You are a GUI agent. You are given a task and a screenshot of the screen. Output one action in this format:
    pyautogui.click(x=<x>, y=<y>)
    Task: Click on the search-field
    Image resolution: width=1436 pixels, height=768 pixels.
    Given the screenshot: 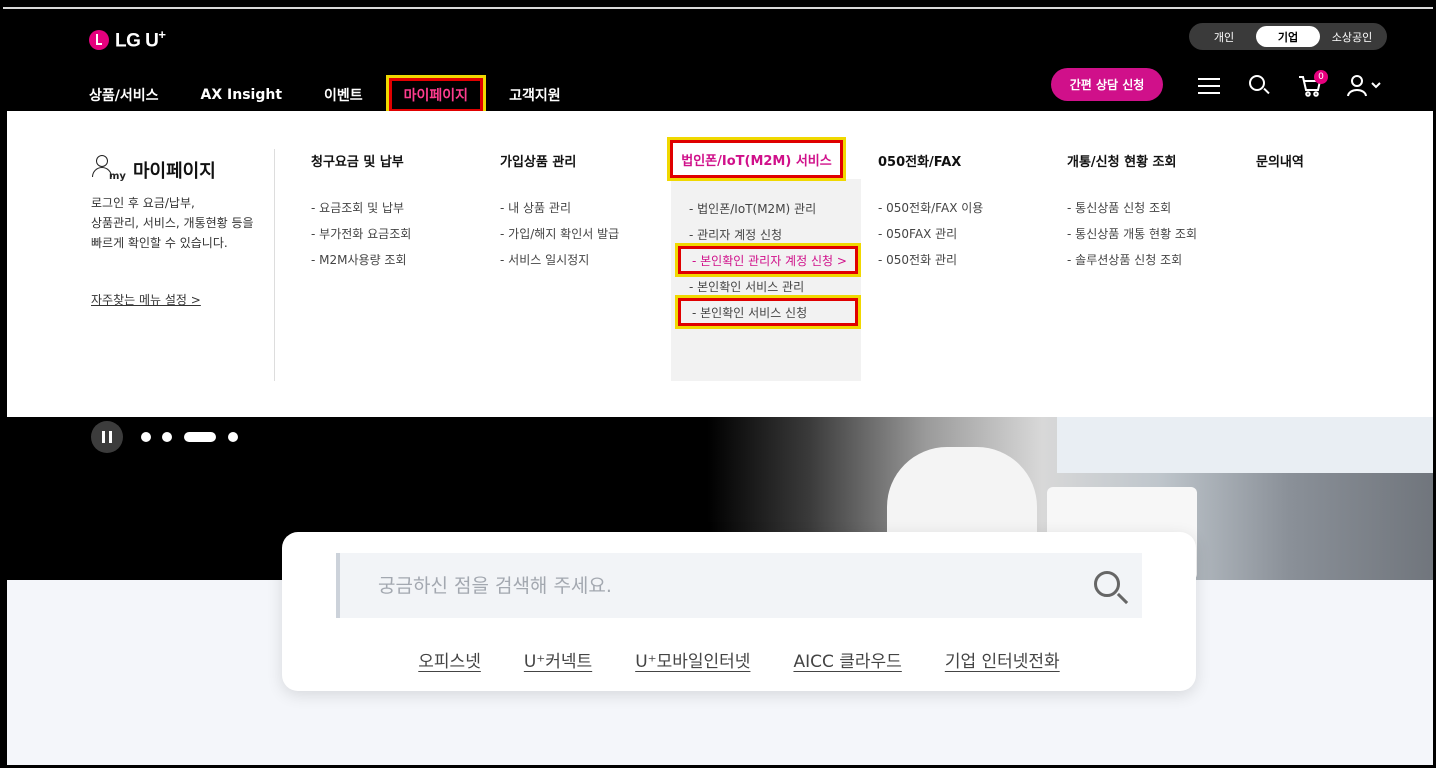 What is the action you would take?
    pyautogui.click(x=739, y=585)
    